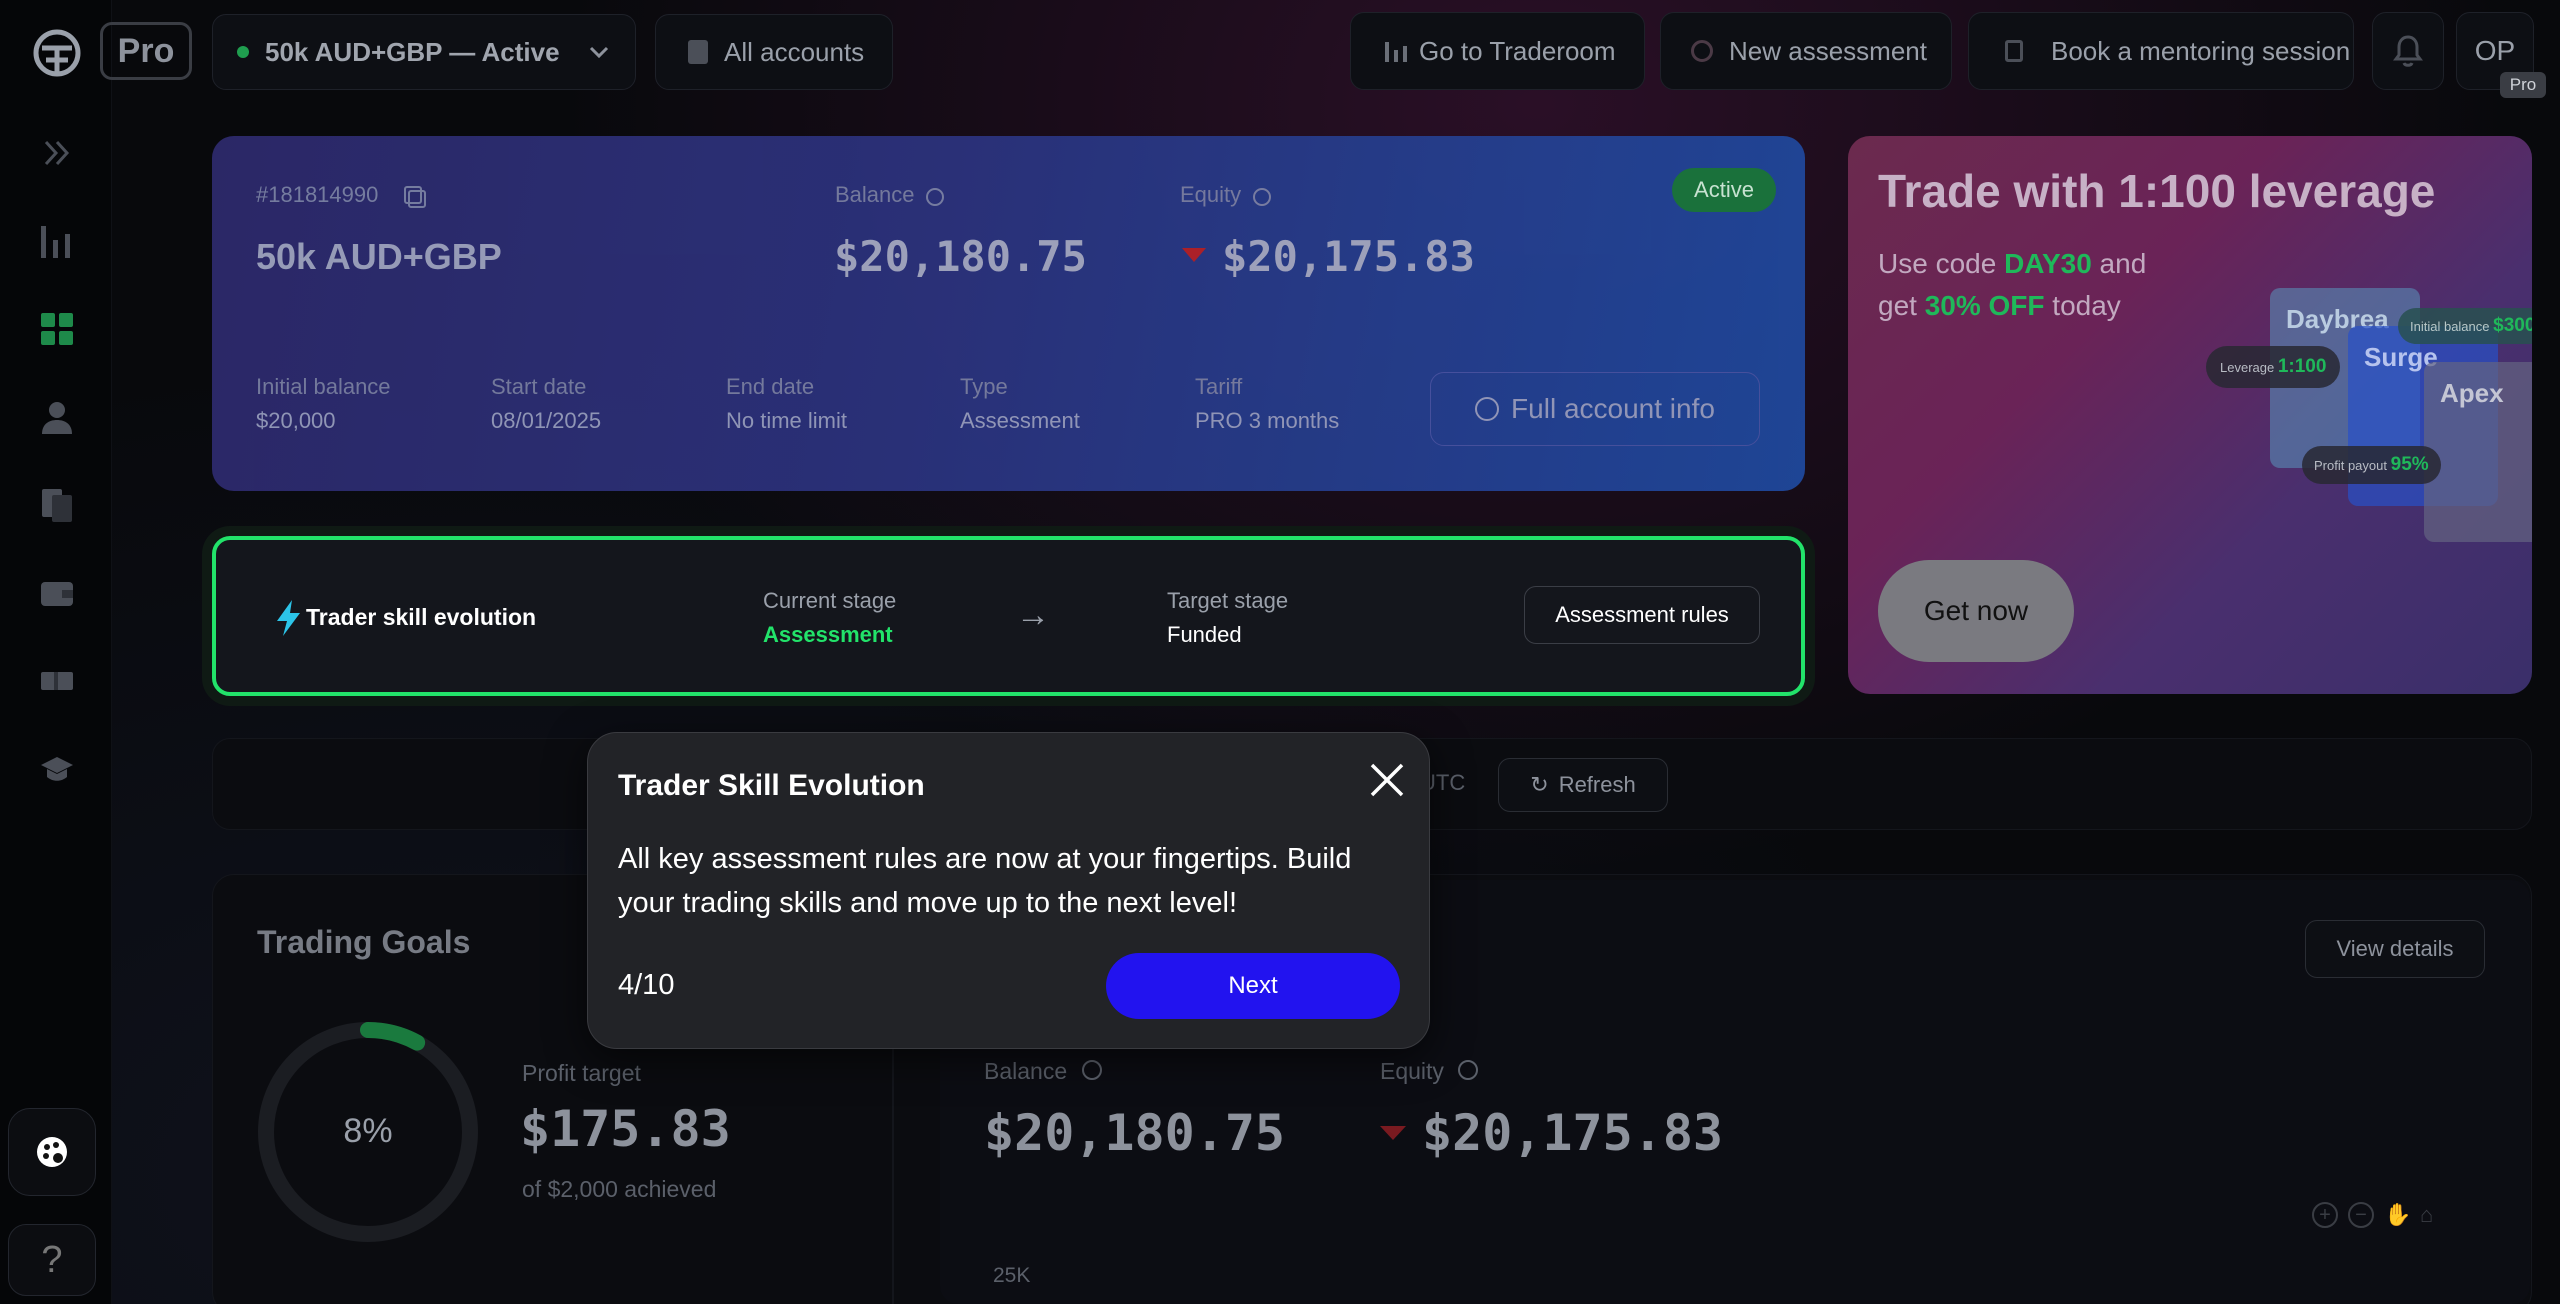  I want to click on bar-chart-icon, so click(1396, 52).